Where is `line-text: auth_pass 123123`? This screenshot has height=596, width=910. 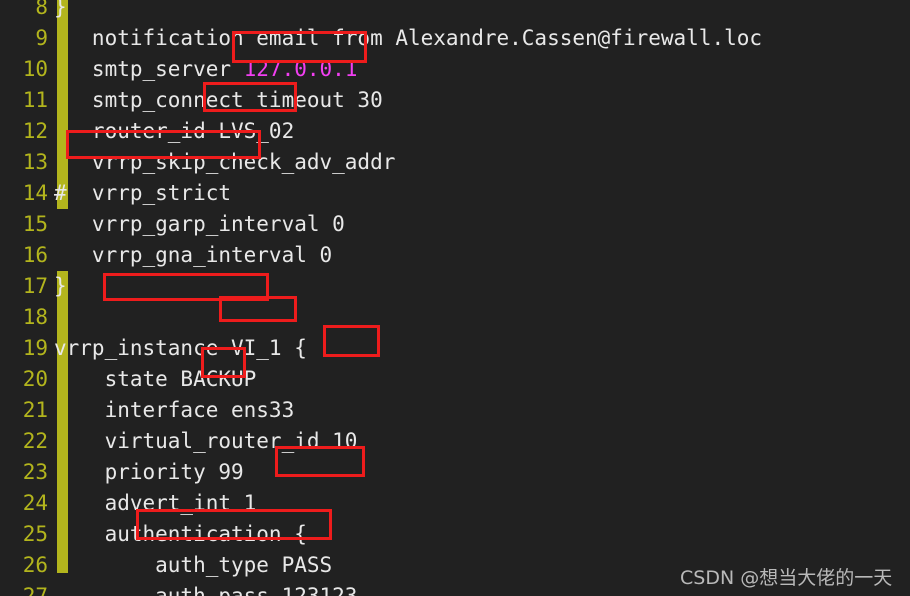 line-text: auth_pass 123123 is located at coordinates (206, 590).